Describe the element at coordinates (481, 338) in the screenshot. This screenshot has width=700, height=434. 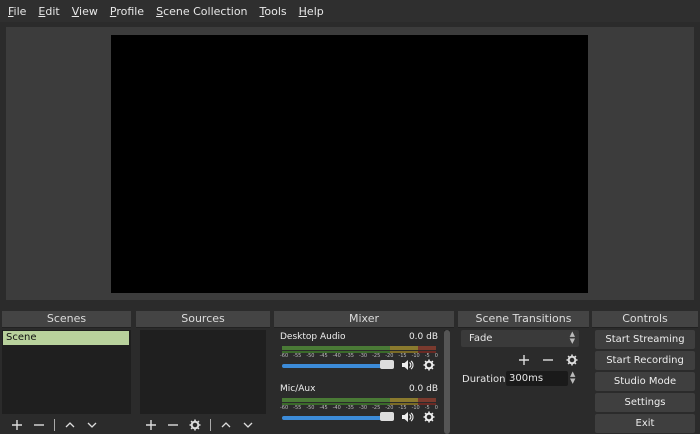
I see `transition-selected-value: Fade` at that location.